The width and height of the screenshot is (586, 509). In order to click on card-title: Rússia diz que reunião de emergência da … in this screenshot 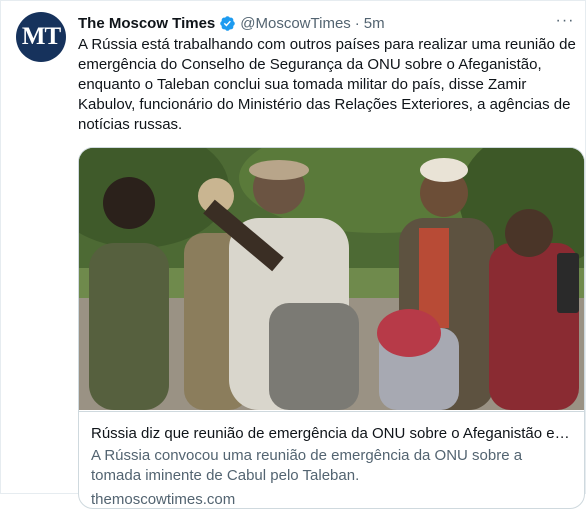, I will do `click(331, 434)`.